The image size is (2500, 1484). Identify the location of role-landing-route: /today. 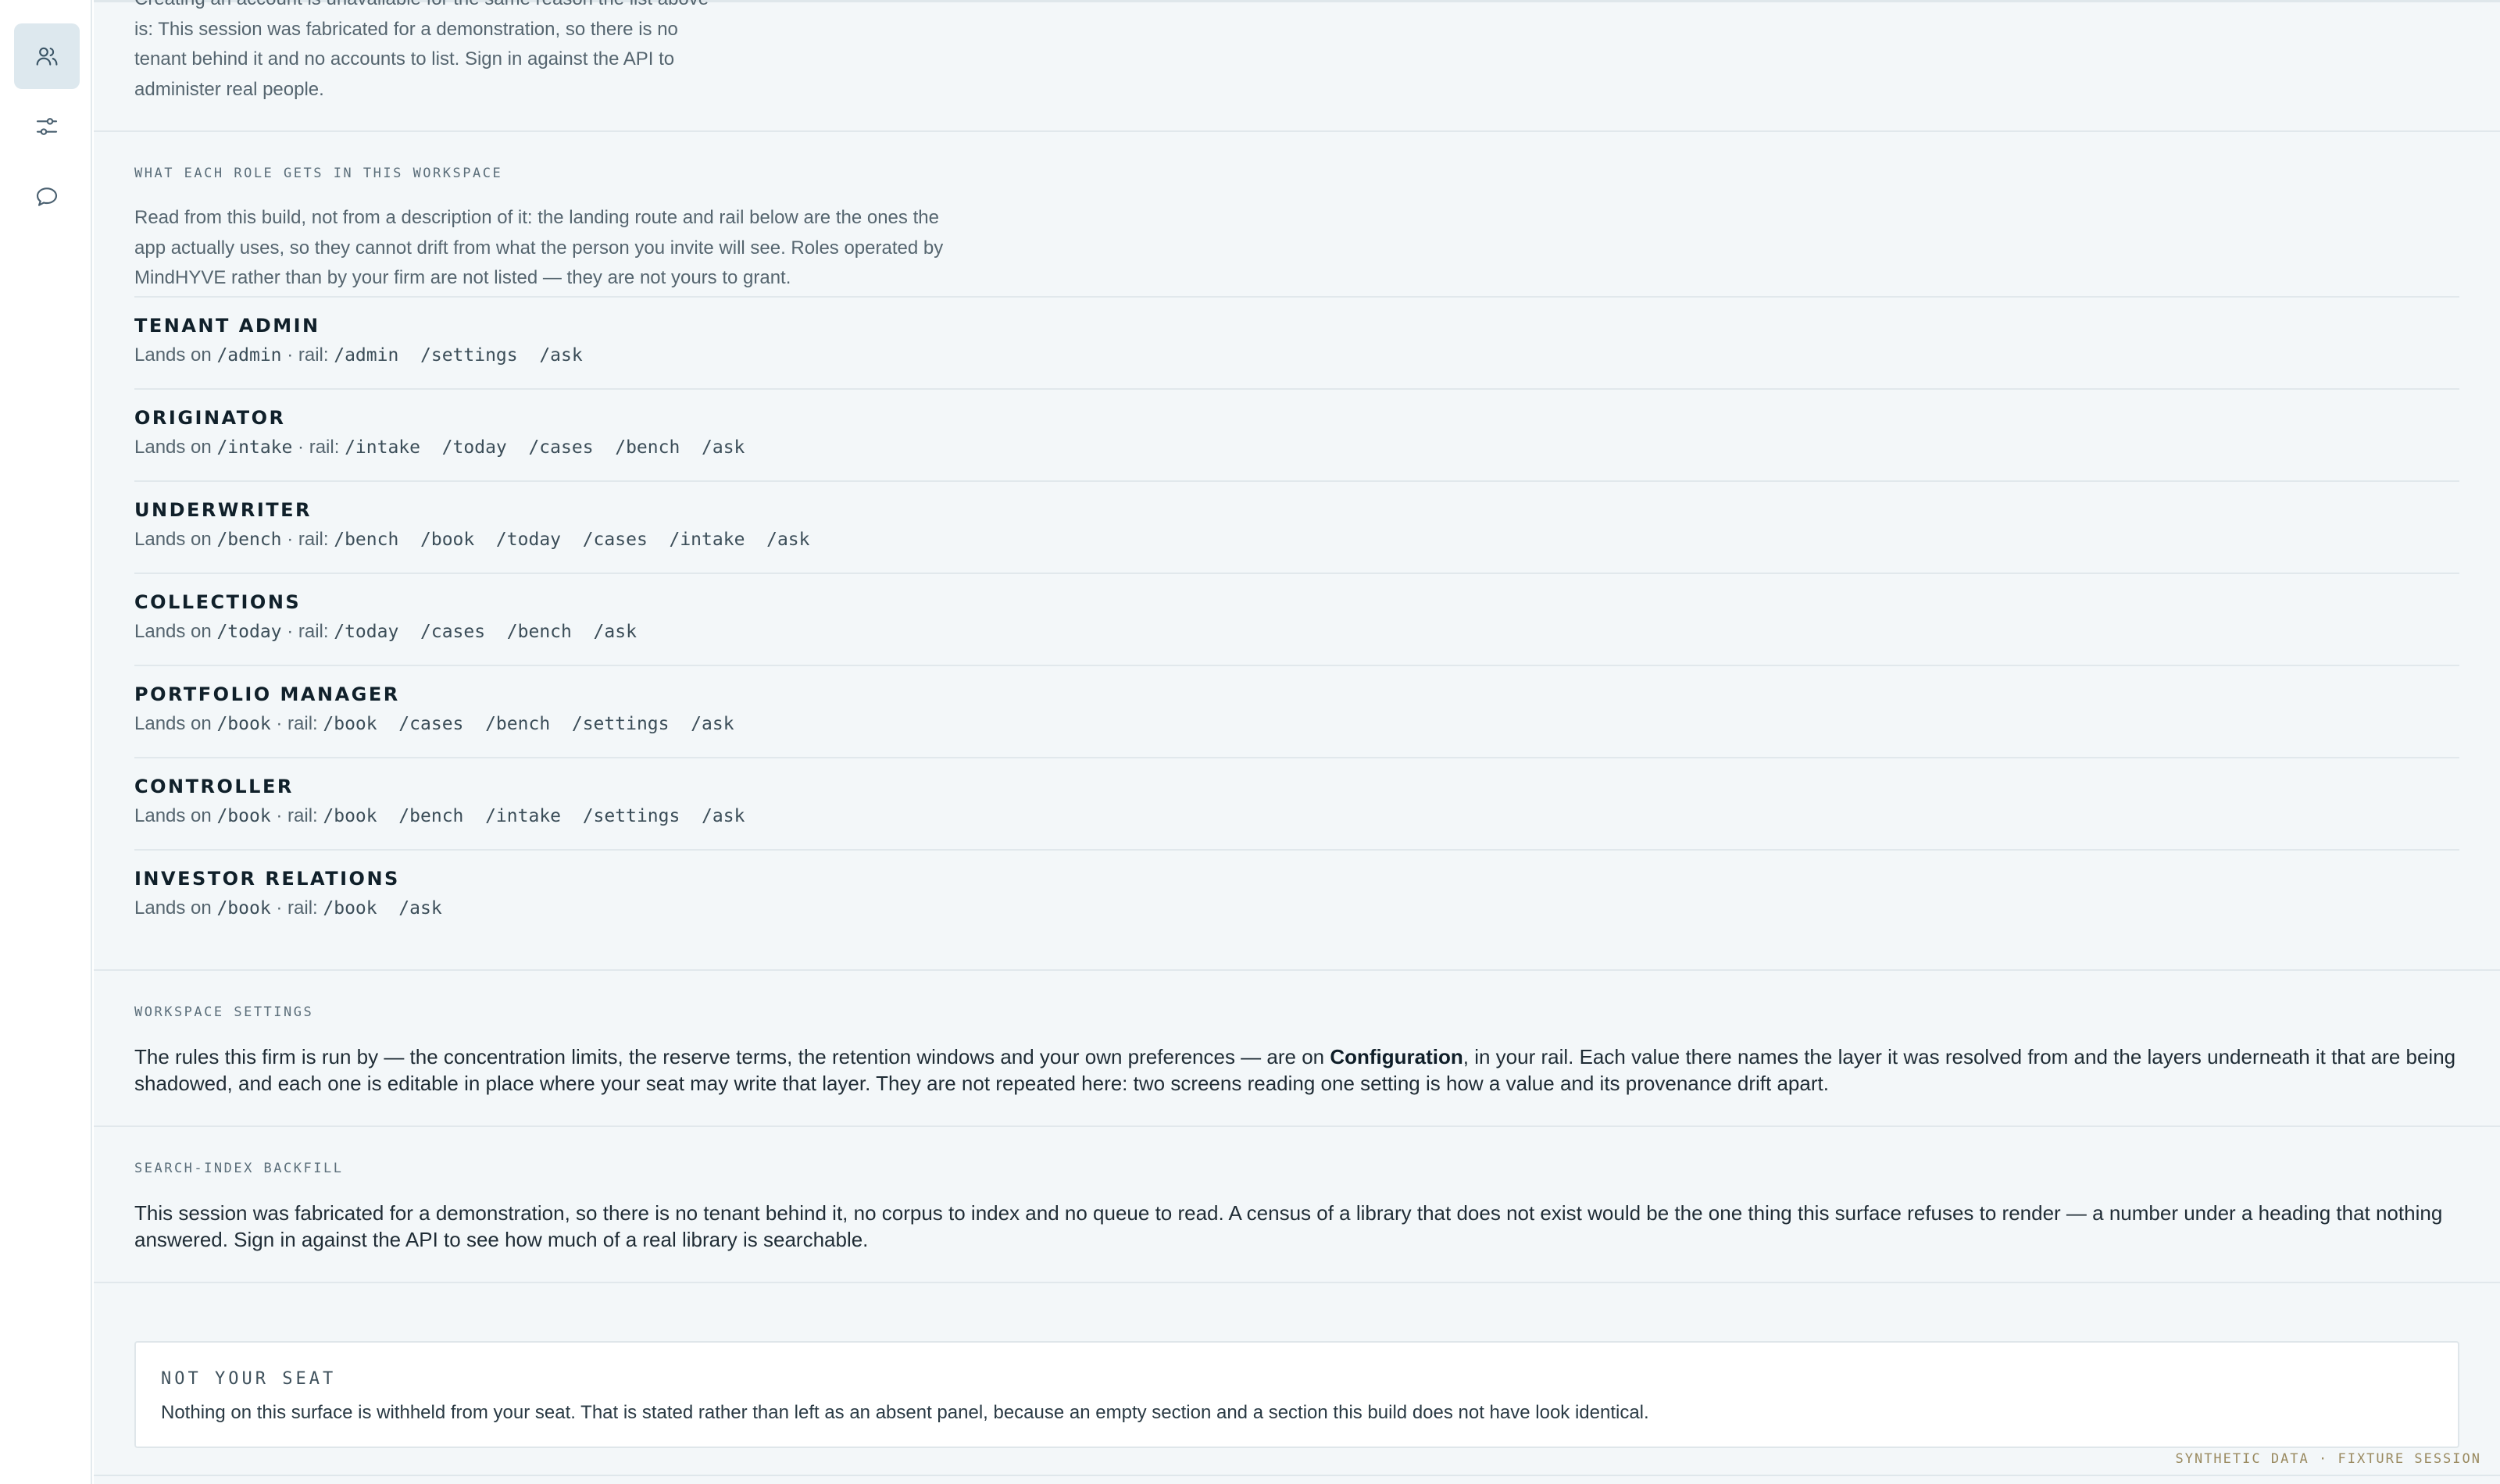
(249, 632).